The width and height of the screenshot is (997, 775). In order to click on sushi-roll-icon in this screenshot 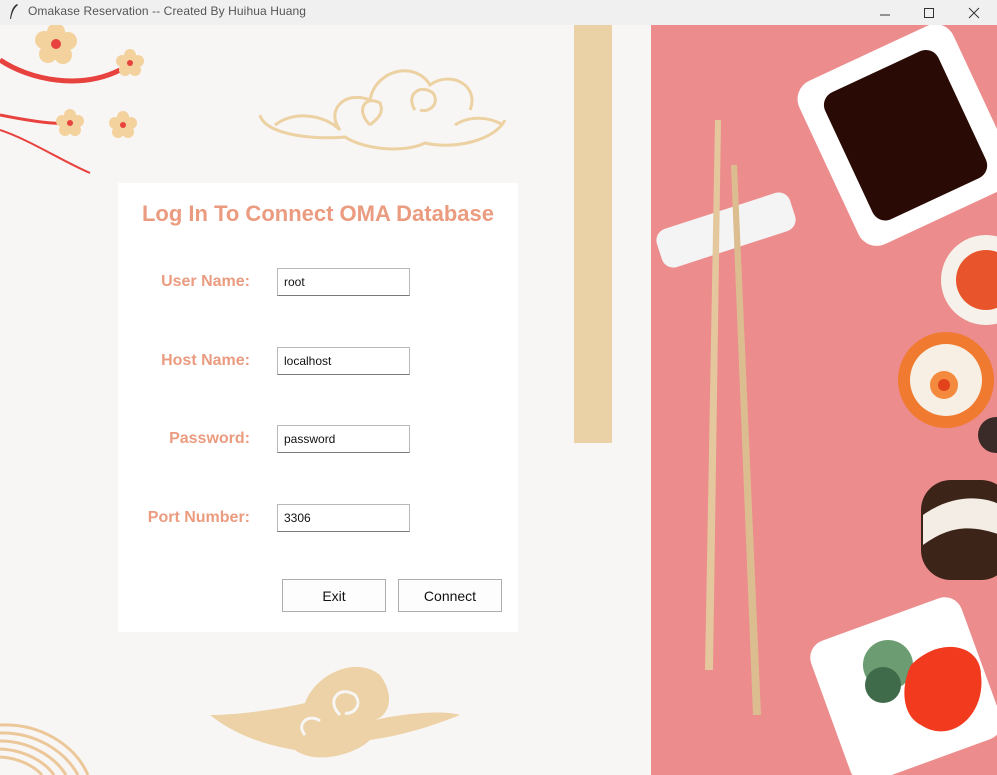, I will do `click(947, 407)`.